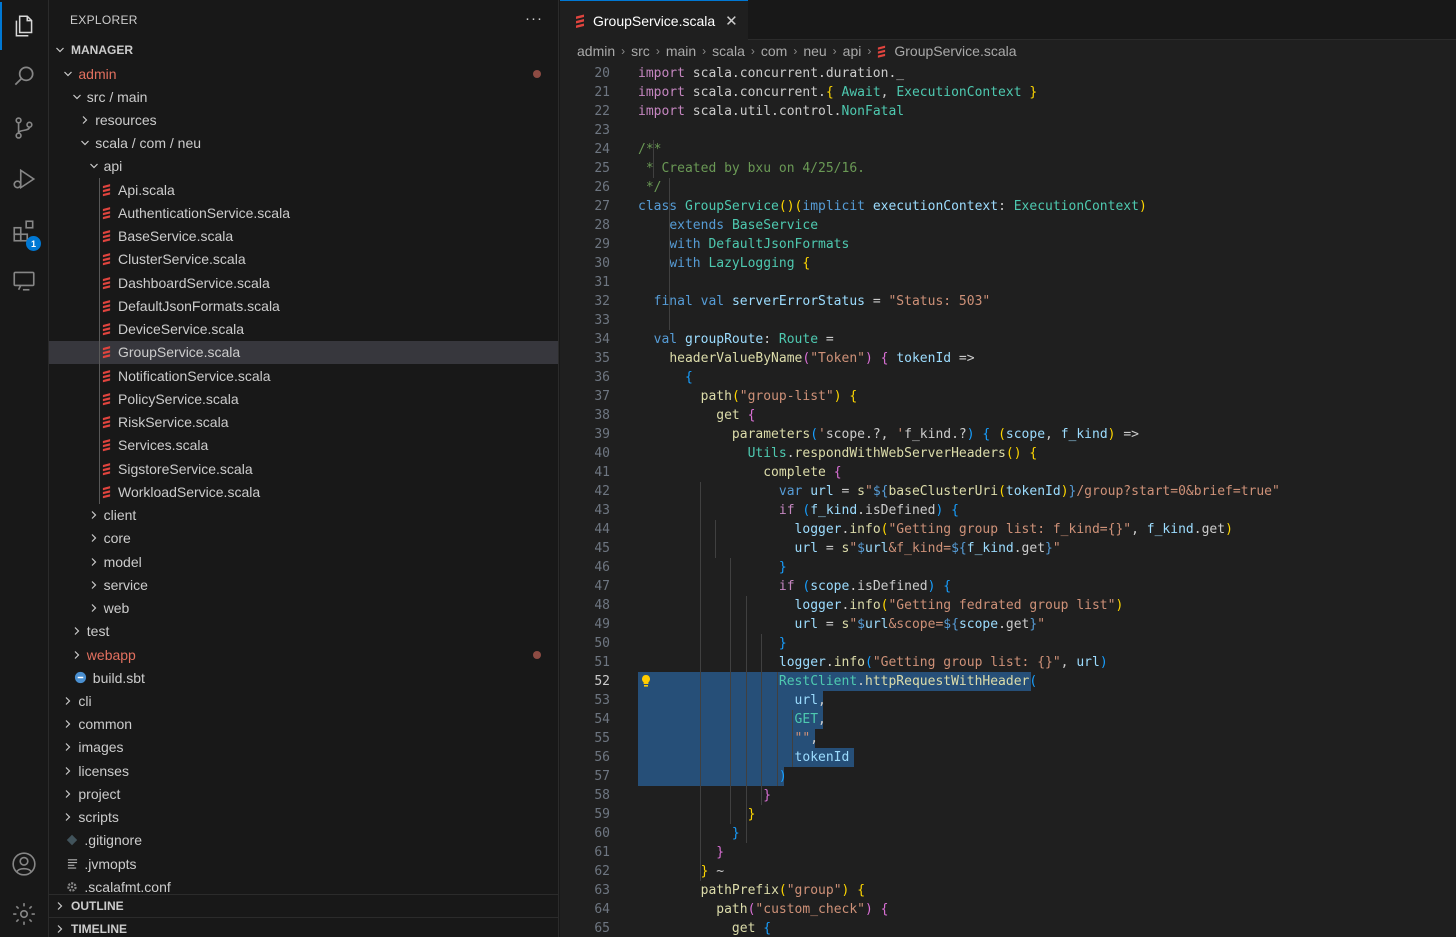 This screenshot has height=937, width=1456. What do you see at coordinates (303, 491) in the screenshot?
I see `file-workloadservice-scala: WorkloadService.scala` at bounding box center [303, 491].